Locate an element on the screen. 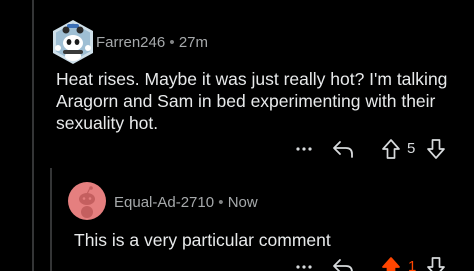  default-snoo-avatar-icon is located at coordinates (87, 201).